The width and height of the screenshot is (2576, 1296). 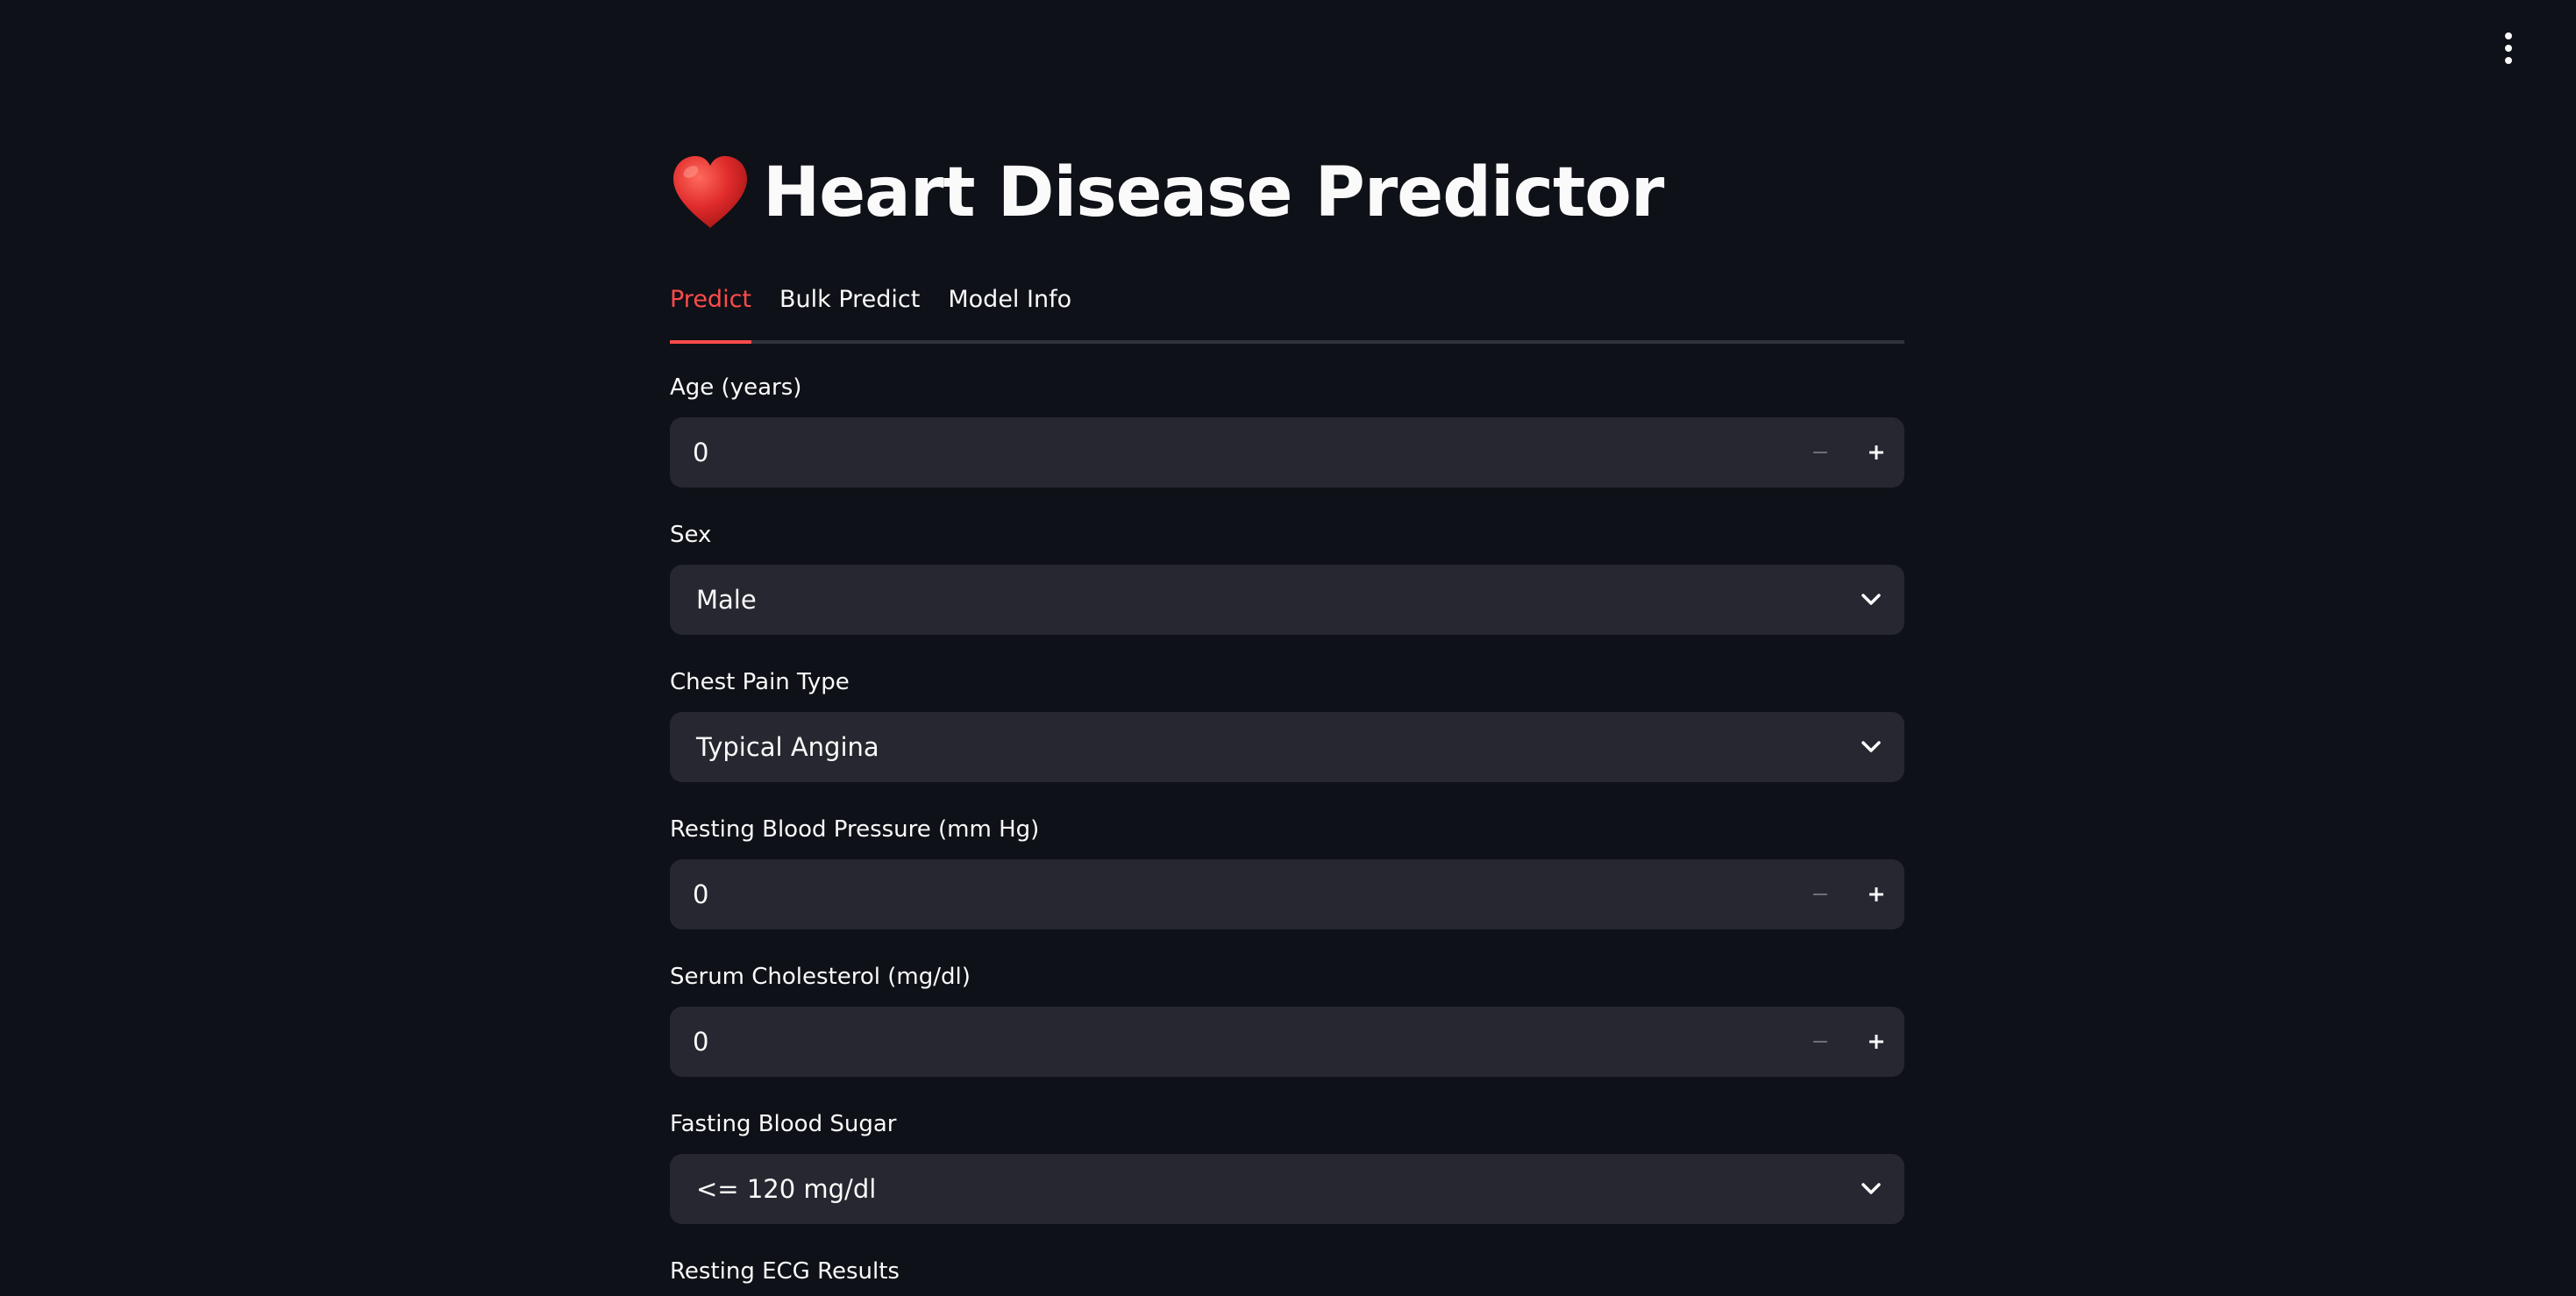 I want to click on sex-label: Sex, so click(x=691, y=535).